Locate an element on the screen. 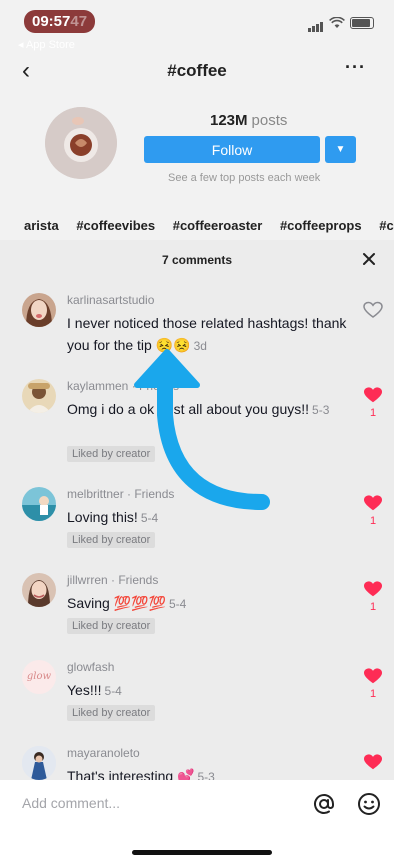 The width and height of the screenshot is (394, 856). posts-word: posts is located at coordinates (269, 120).